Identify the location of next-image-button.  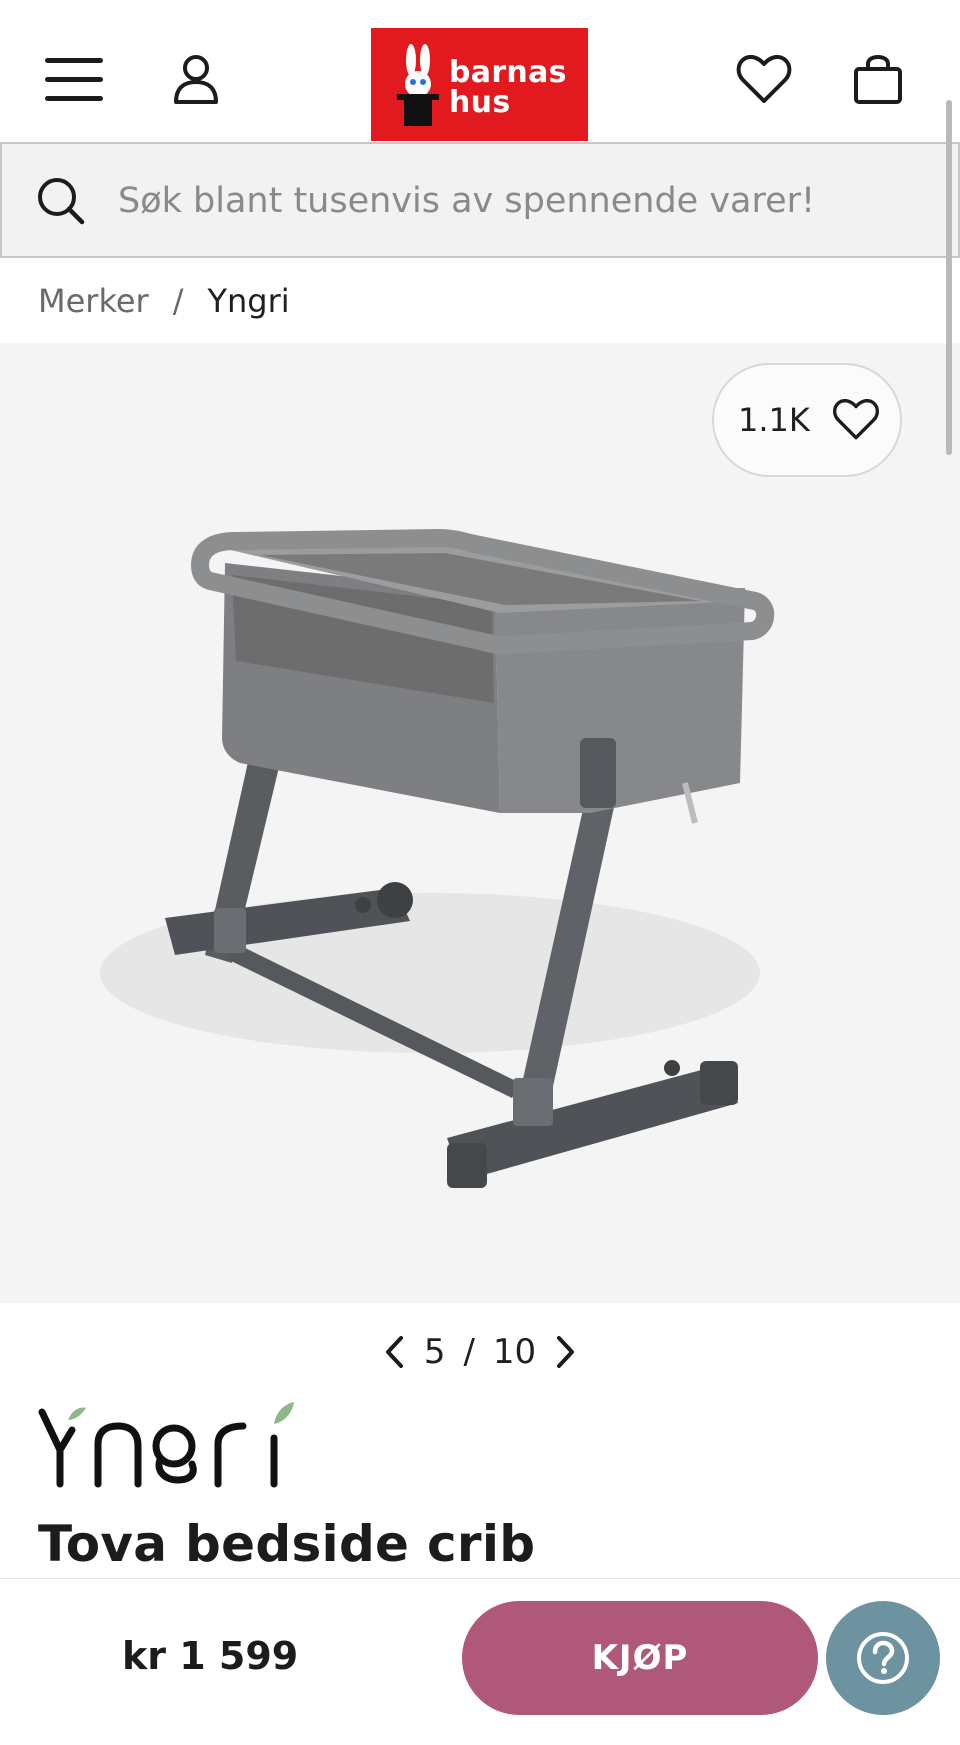
(566, 1352).